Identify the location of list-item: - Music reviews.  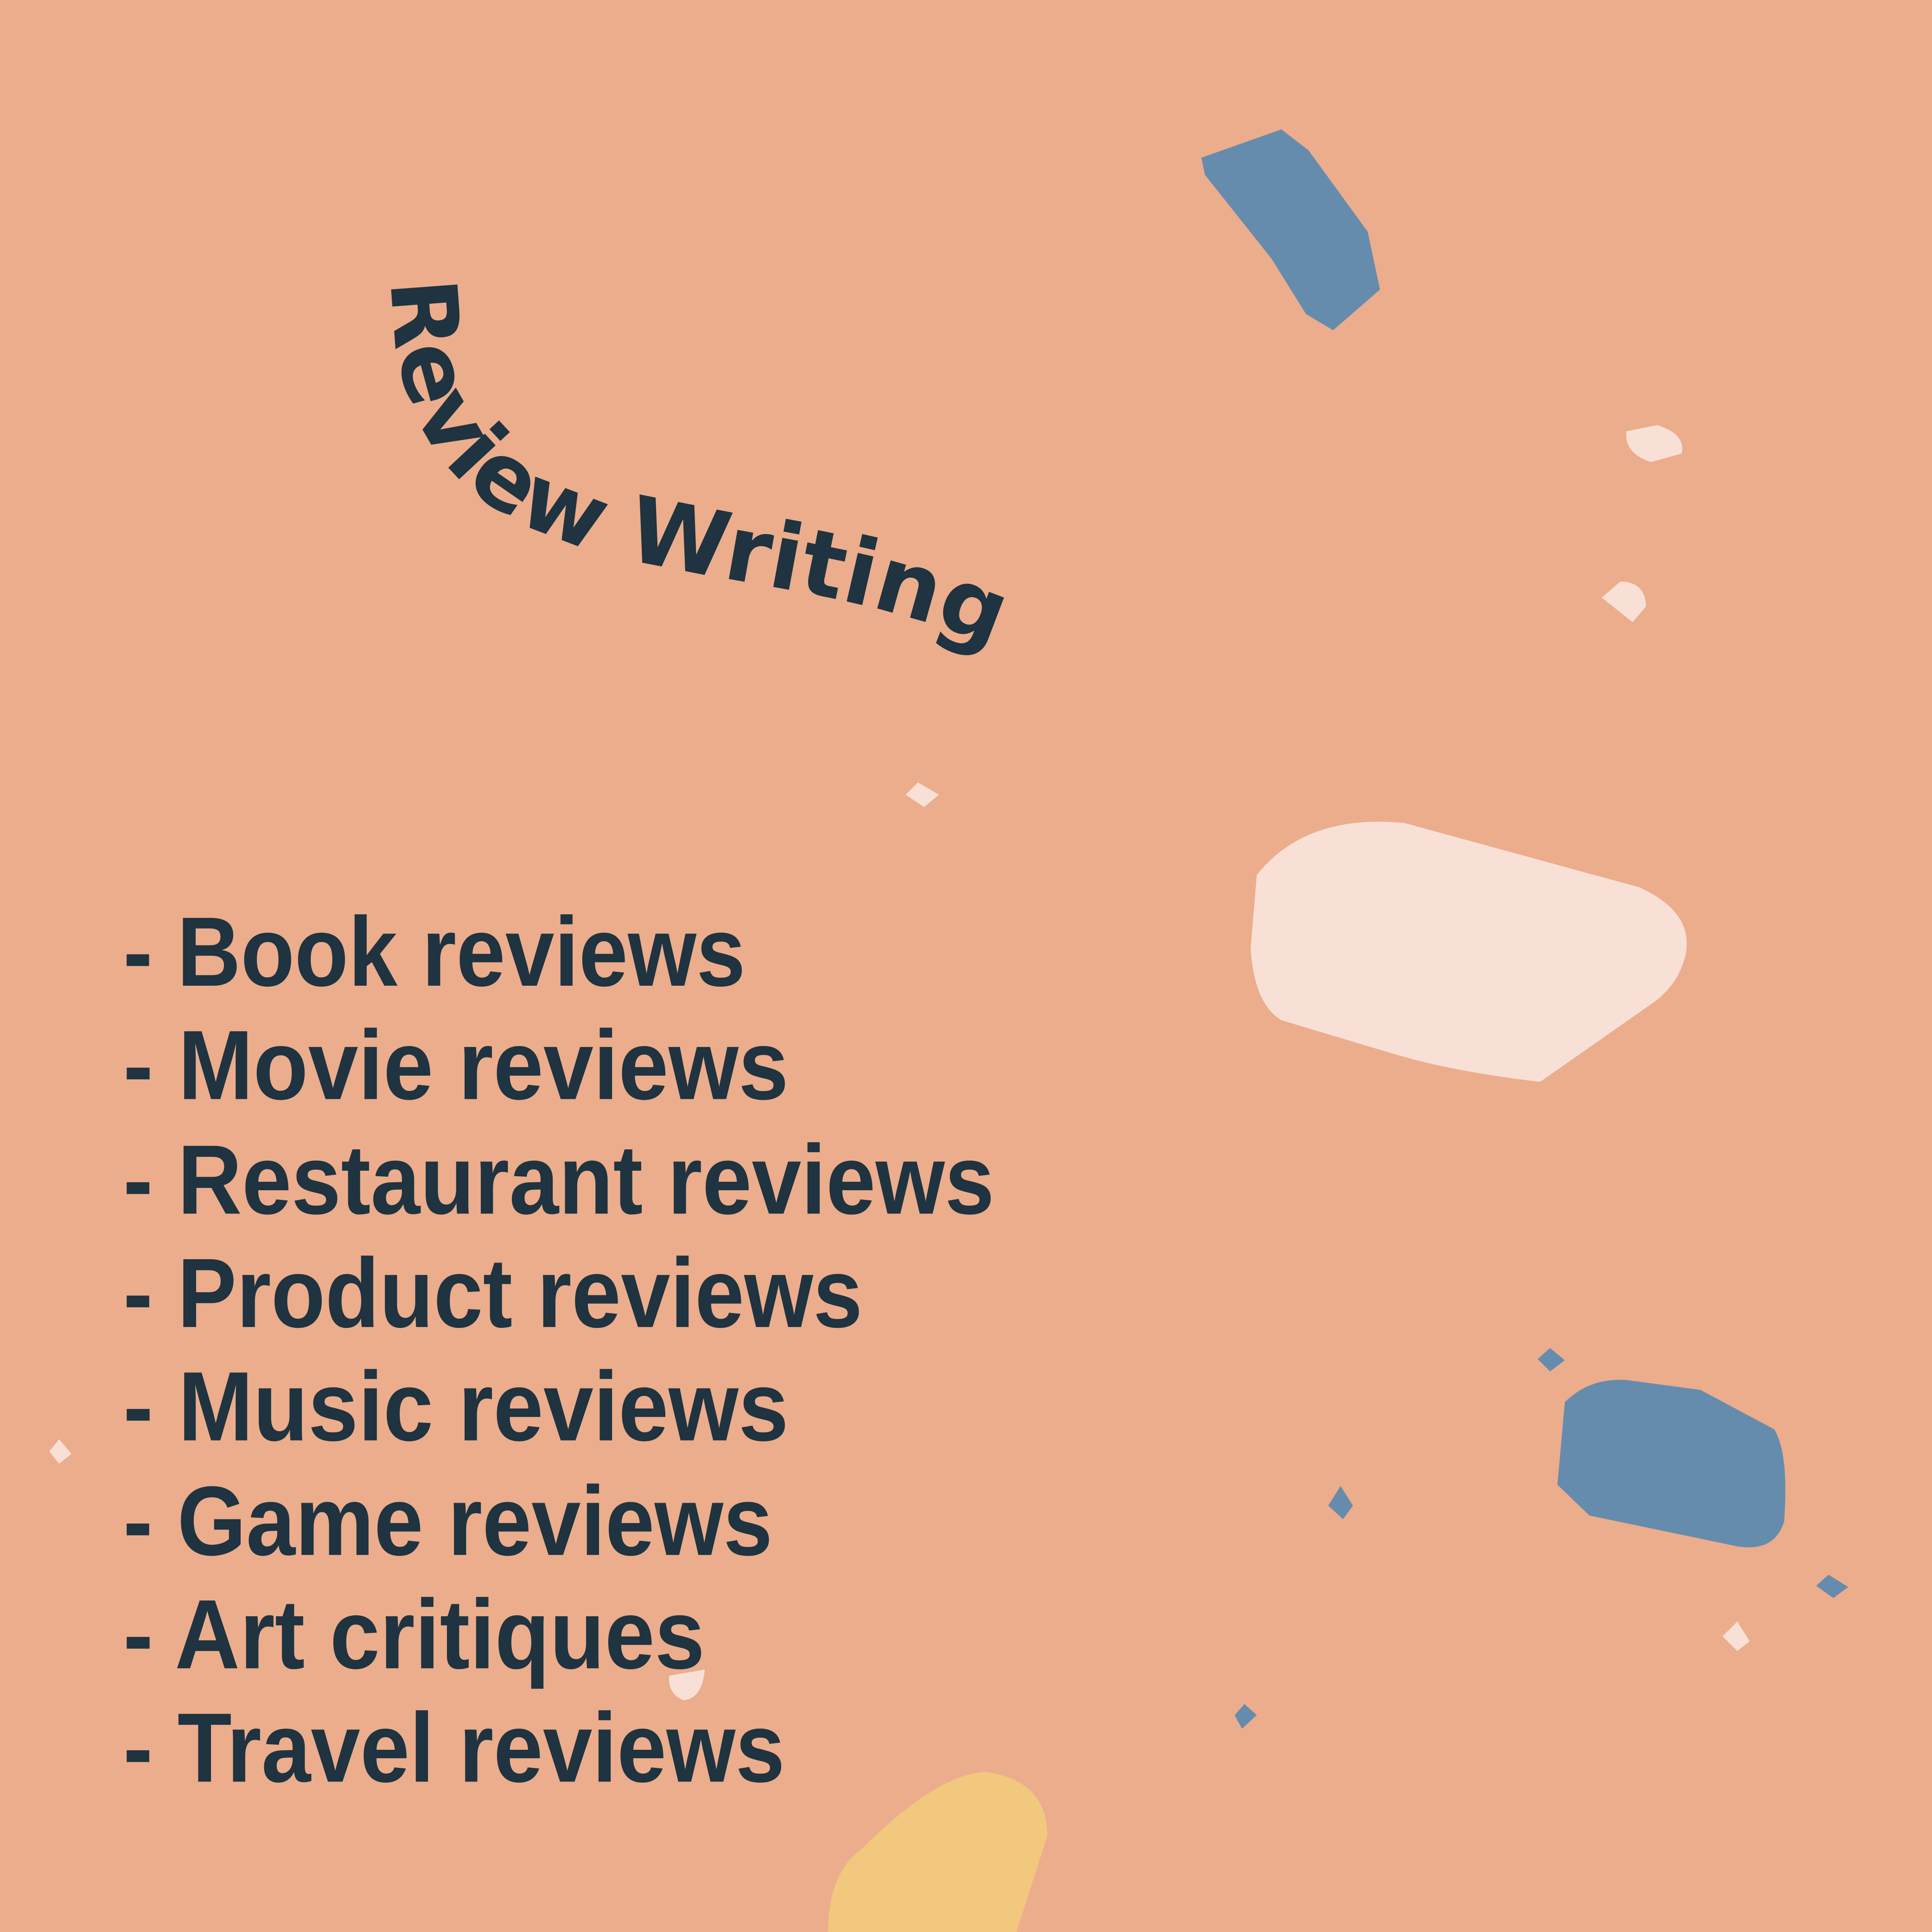
(456, 1407).